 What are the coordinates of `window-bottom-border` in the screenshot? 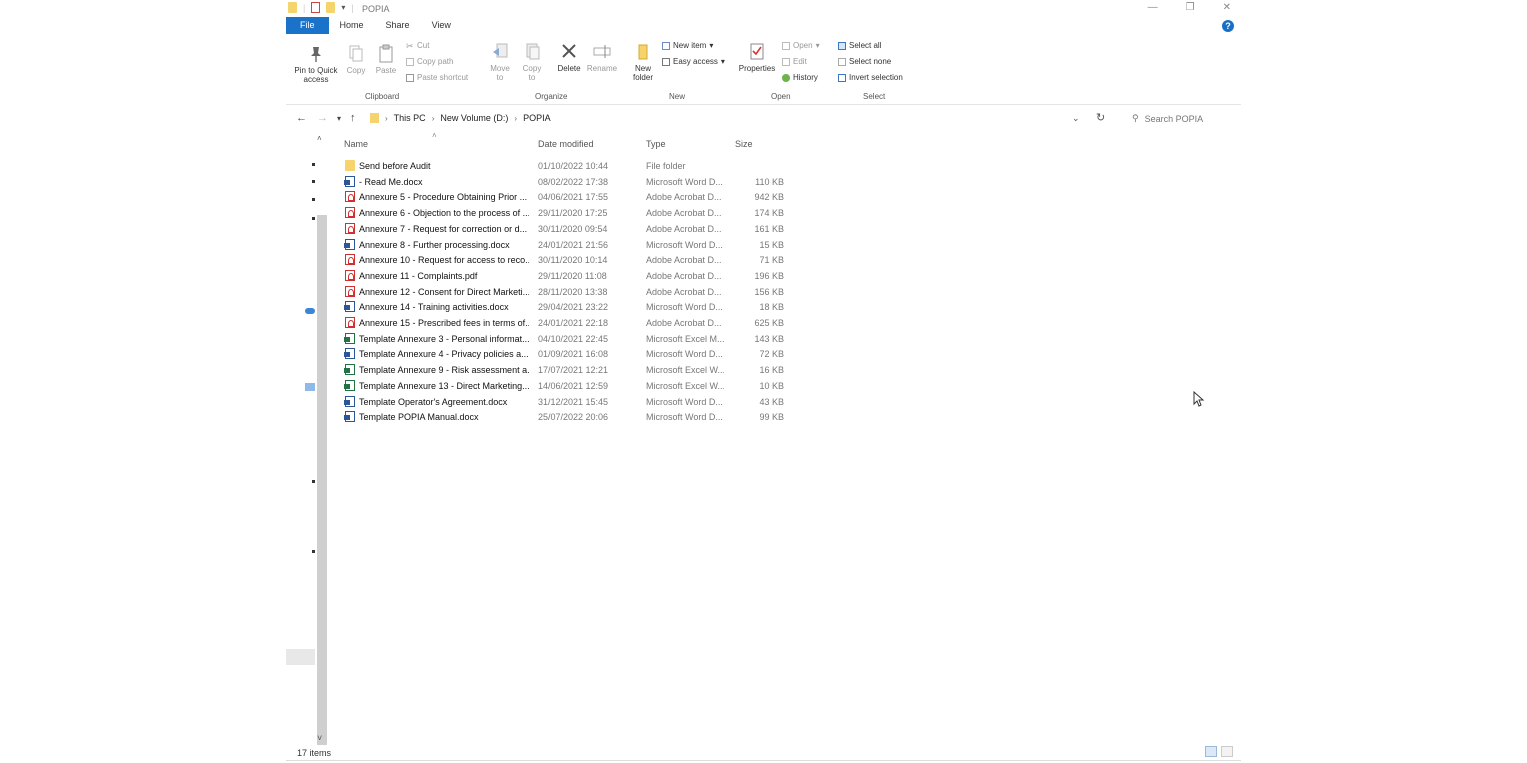 It's located at (763, 760).